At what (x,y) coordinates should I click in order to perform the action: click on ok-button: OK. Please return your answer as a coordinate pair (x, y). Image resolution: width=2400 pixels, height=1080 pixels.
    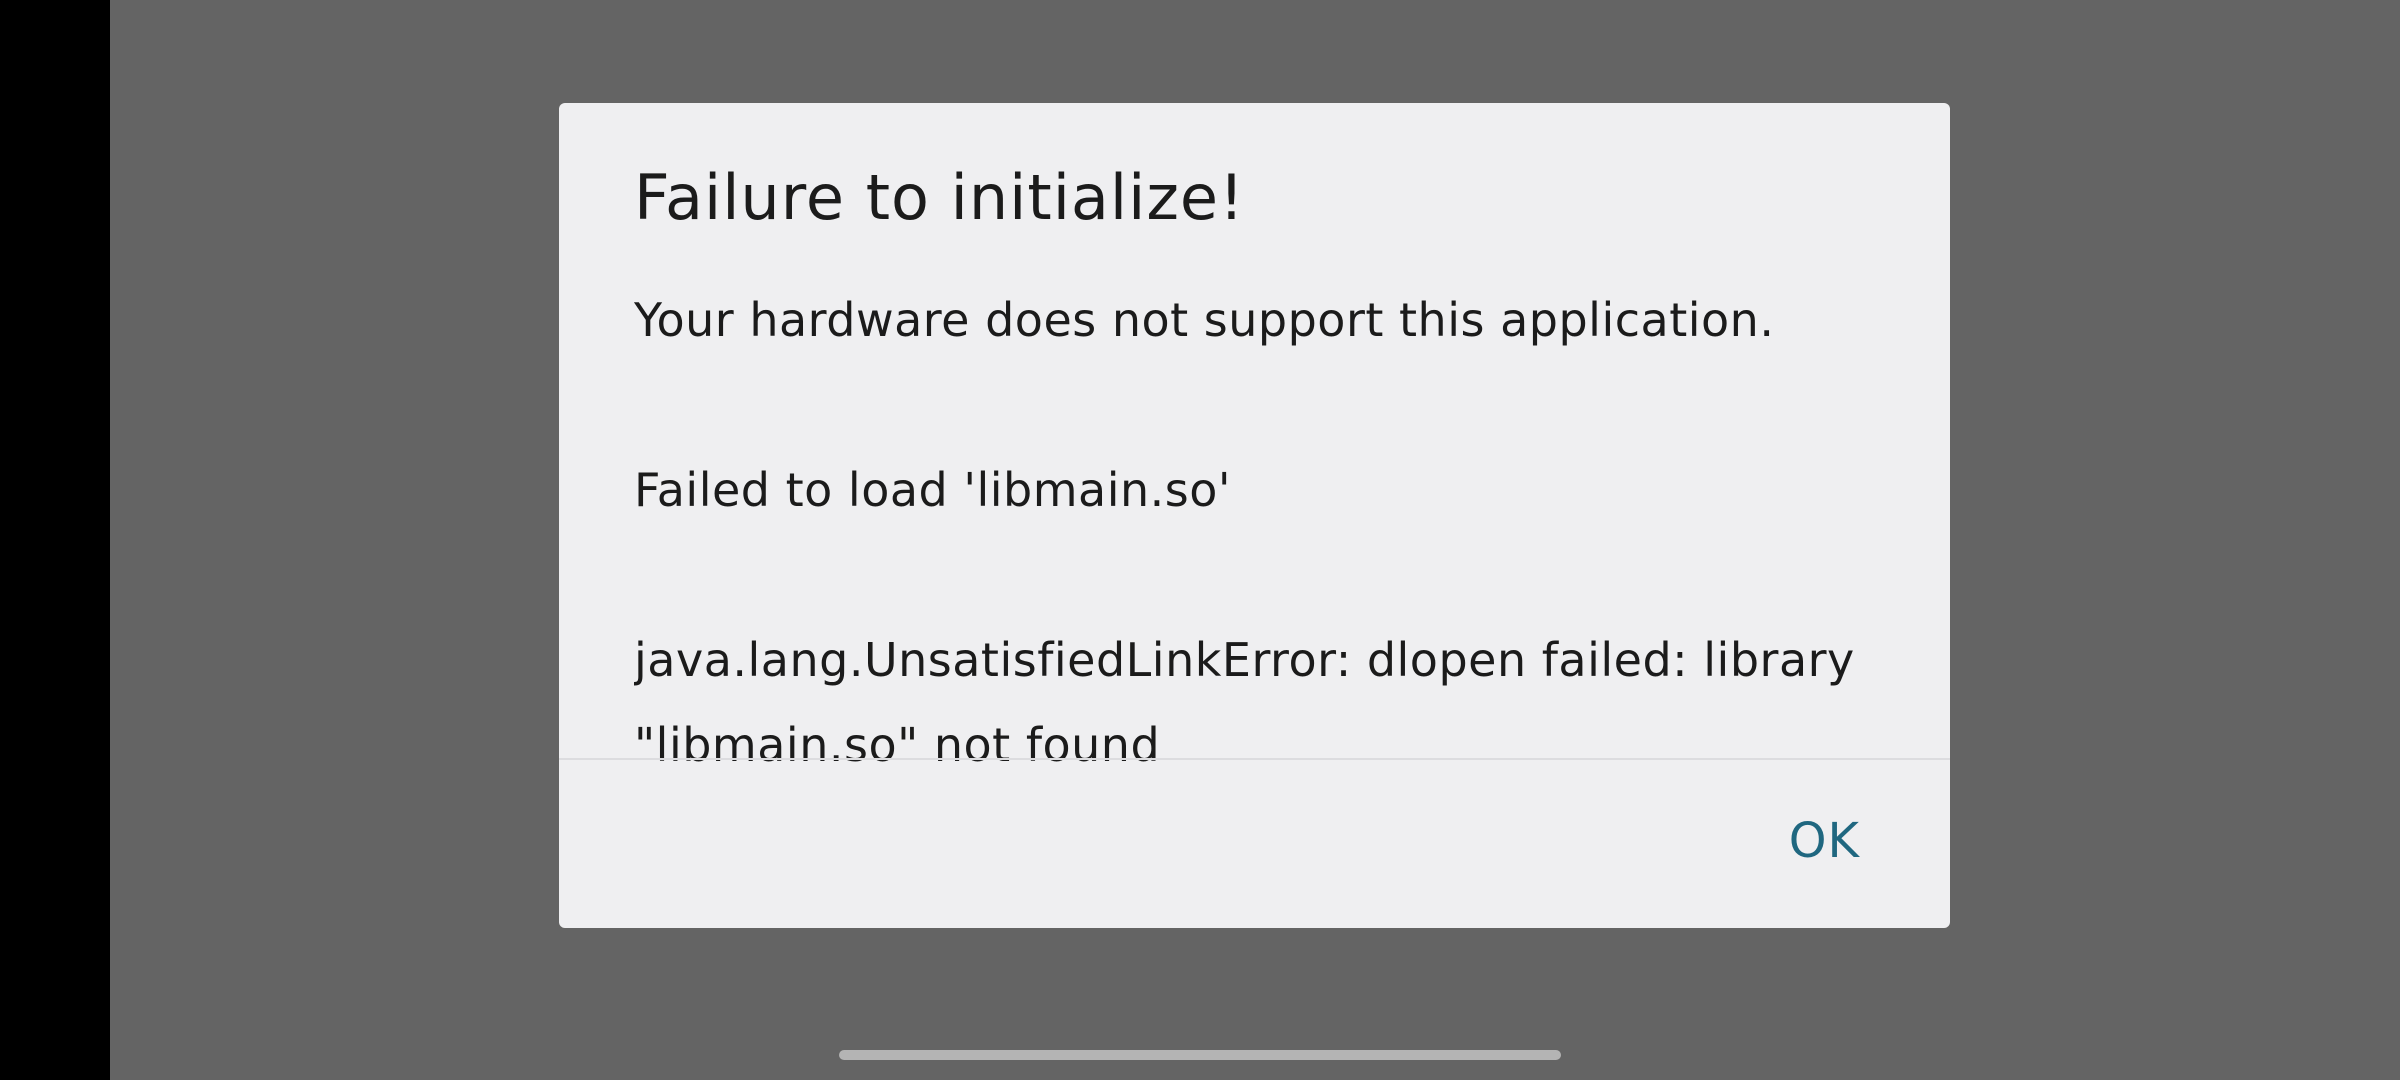
    Looking at the image, I should click on (1824, 841).